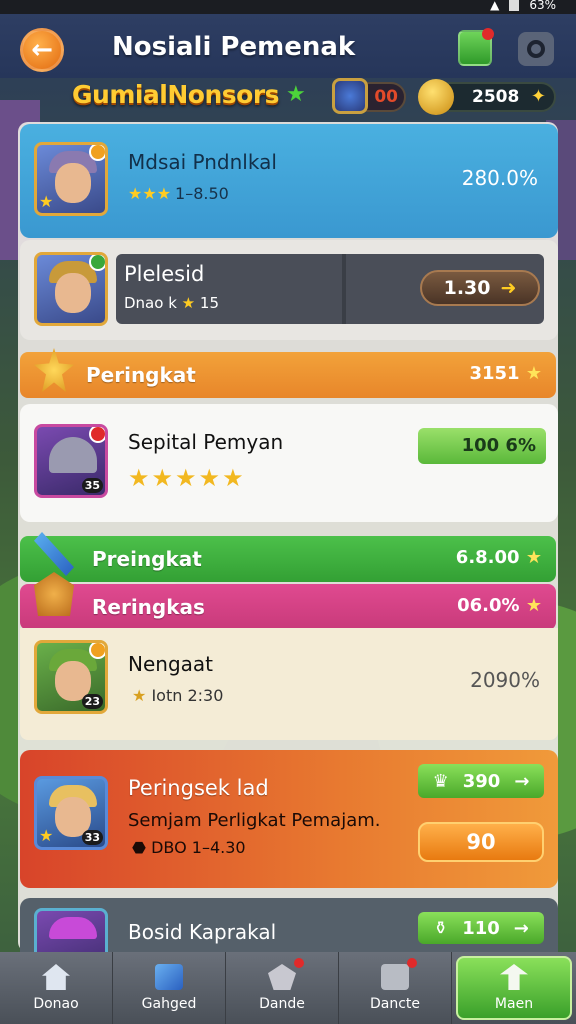 This screenshot has width=576, height=1024. I want to click on level-badge: 23, so click(92, 701).